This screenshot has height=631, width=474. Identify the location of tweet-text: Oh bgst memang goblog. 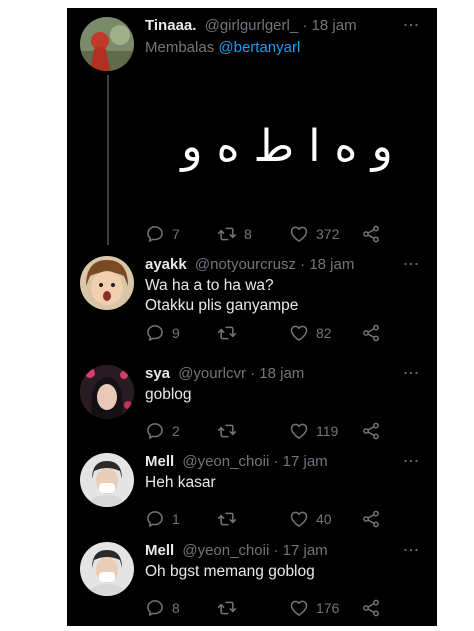
(230, 571).